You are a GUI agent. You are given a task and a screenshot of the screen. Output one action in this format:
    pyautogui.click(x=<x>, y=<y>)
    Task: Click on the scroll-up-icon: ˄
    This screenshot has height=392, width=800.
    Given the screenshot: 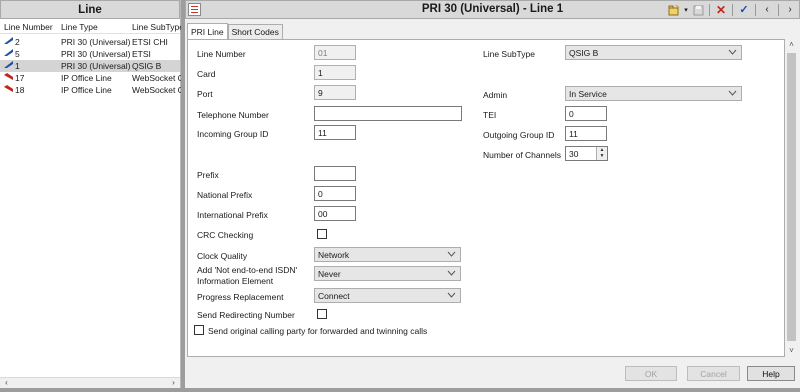 What is the action you would take?
    pyautogui.click(x=791, y=45)
    